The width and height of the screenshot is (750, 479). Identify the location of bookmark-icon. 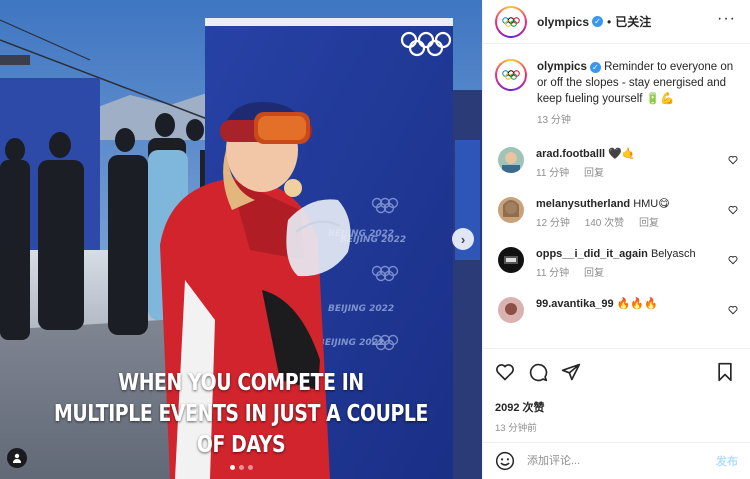
(725, 372).